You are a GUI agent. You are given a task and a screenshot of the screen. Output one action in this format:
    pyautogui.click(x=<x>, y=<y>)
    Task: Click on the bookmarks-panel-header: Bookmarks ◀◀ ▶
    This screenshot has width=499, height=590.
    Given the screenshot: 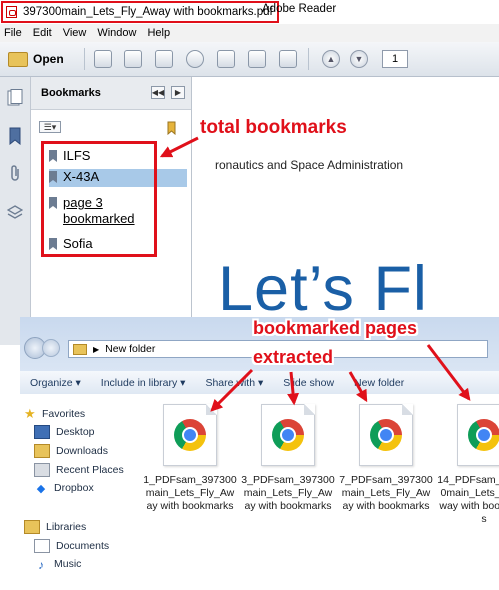 What is the action you would take?
    pyautogui.click(x=111, y=93)
    